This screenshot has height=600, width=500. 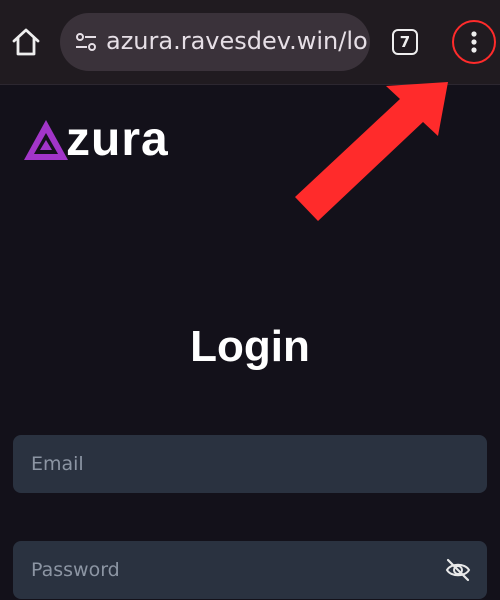 I want to click on address-bar: azura.ravesdev.win/lo, so click(x=215, y=42).